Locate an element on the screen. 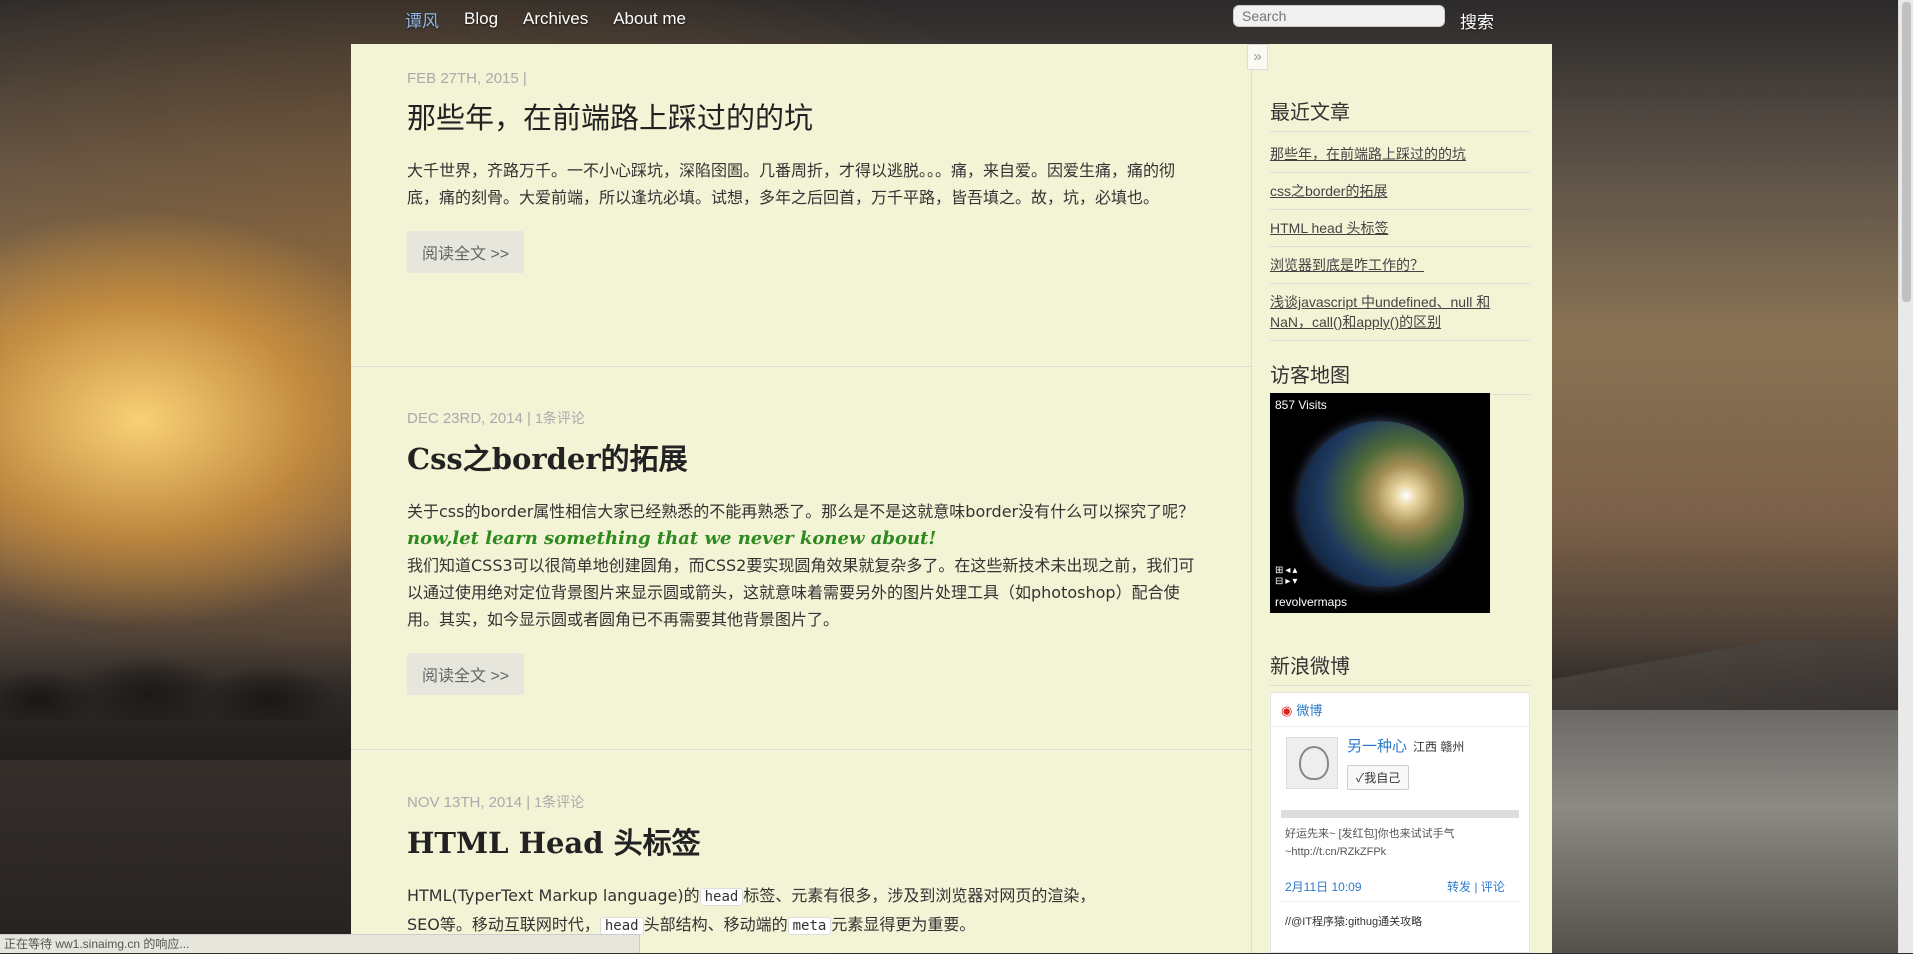 Image resolution: width=1913 pixels, height=954 pixels. map-brand: revolvermaps is located at coordinates (1311, 602).